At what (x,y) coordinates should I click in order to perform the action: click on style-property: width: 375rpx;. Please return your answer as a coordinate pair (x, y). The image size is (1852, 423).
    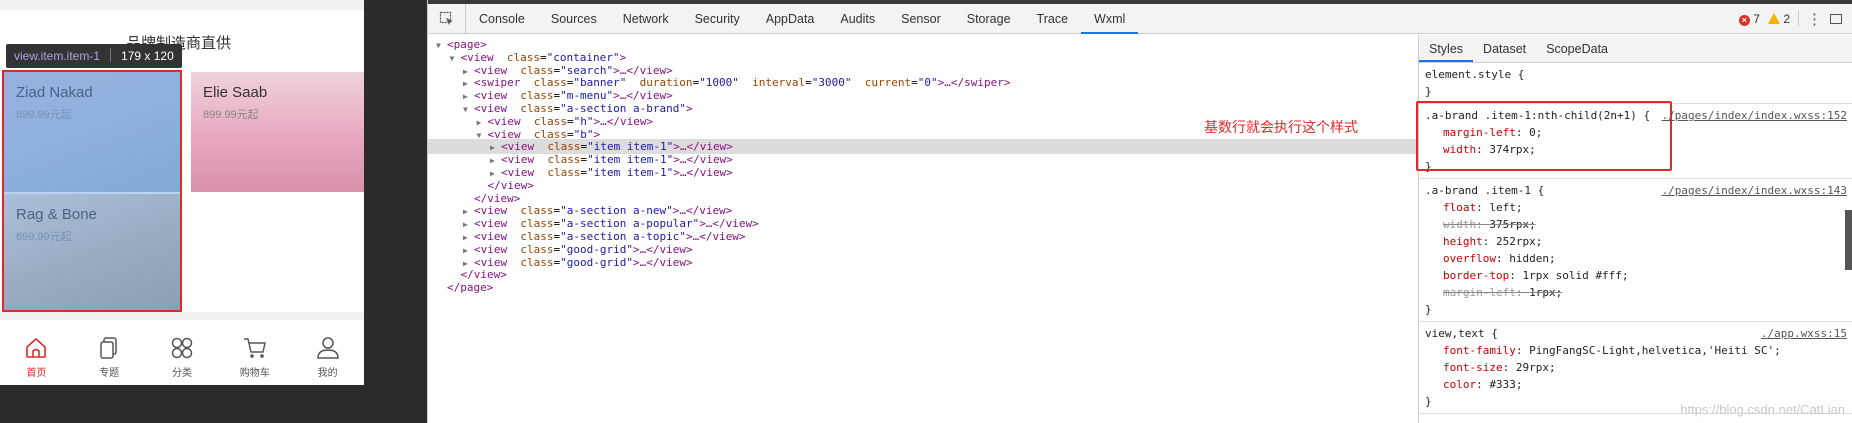
    Looking at the image, I should click on (1636, 224).